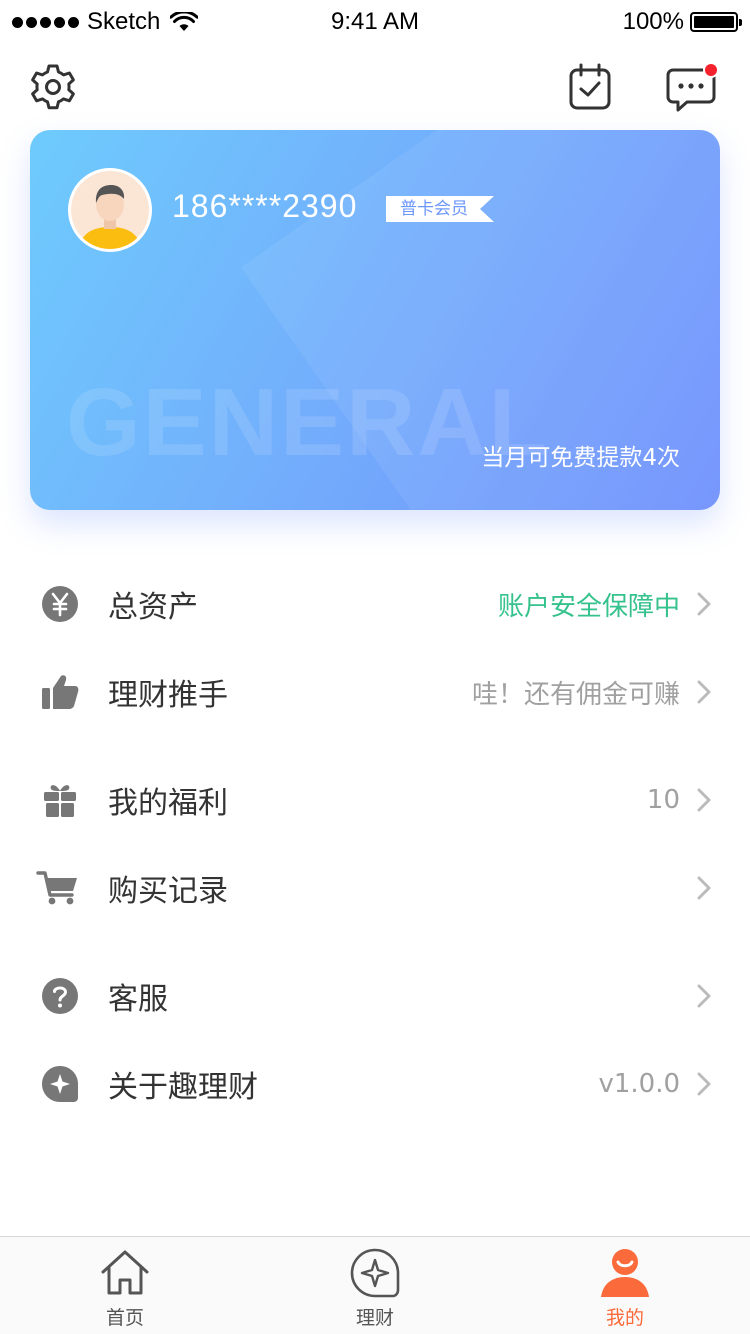 This screenshot has height=1334, width=750. What do you see at coordinates (153, 607) in the screenshot?
I see `menu-label: 总资产` at bounding box center [153, 607].